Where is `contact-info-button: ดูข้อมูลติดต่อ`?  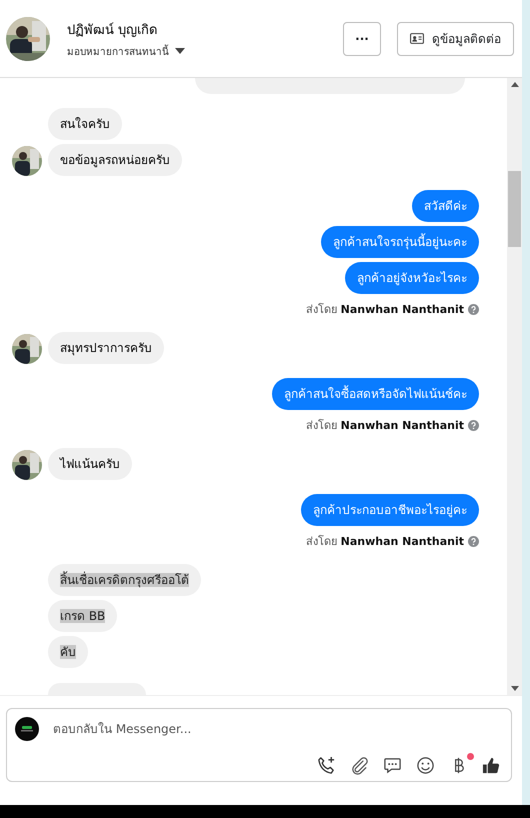 contact-info-button: ดูข้อมูลติดต่อ is located at coordinates (455, 39).